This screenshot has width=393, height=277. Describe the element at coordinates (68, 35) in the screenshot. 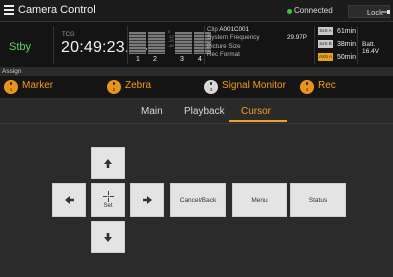

I see `timecode-label: TCG` at that location.